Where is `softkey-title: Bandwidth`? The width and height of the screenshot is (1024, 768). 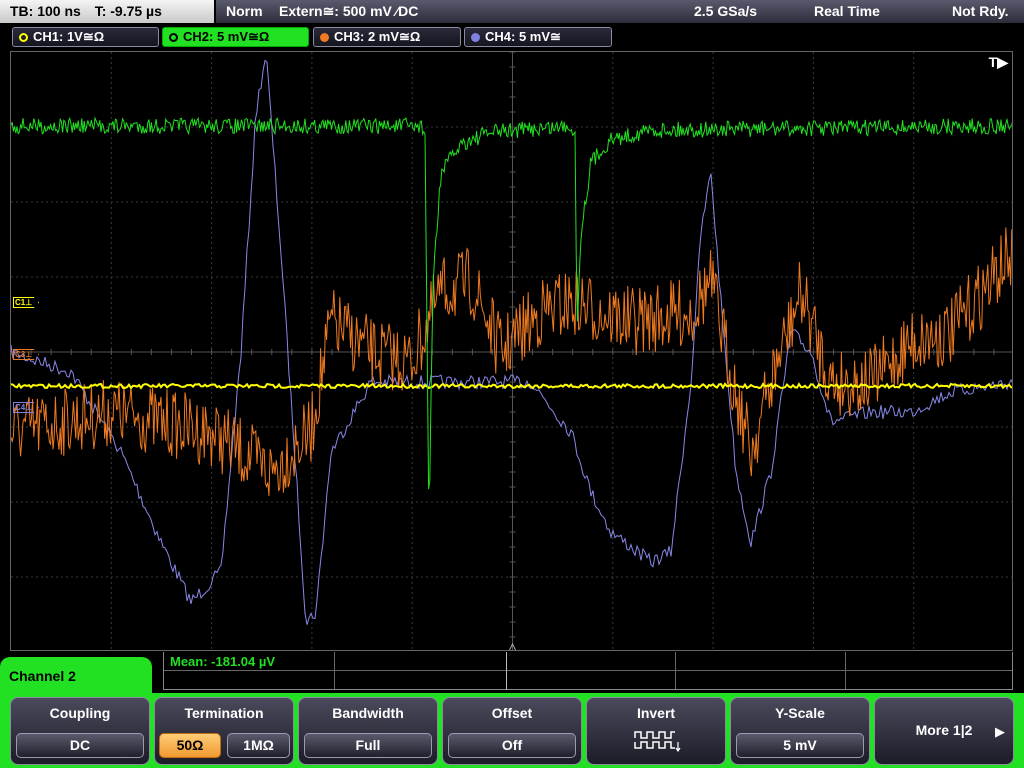 softkey-title: Bandwidth is located at coordinates (368, 713).